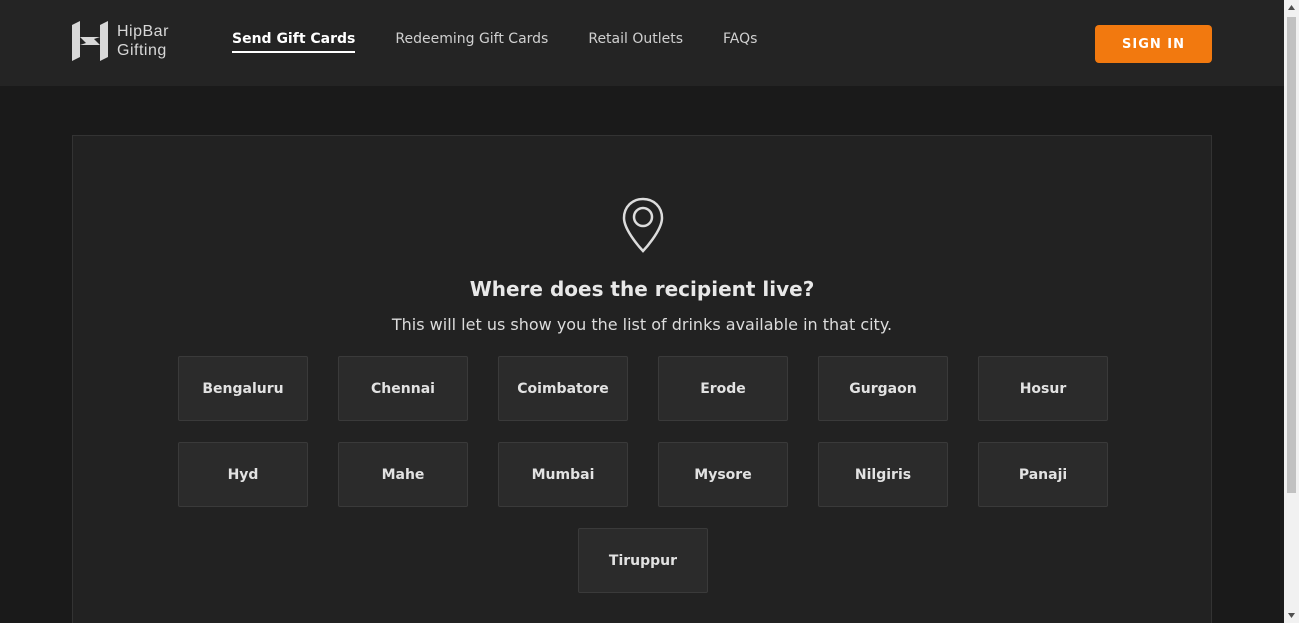 The image size is (1299, 623). Describe the element at coordinates (403, 388) in the screenshot. I see `city-option-chennai: Chennai` at that location.